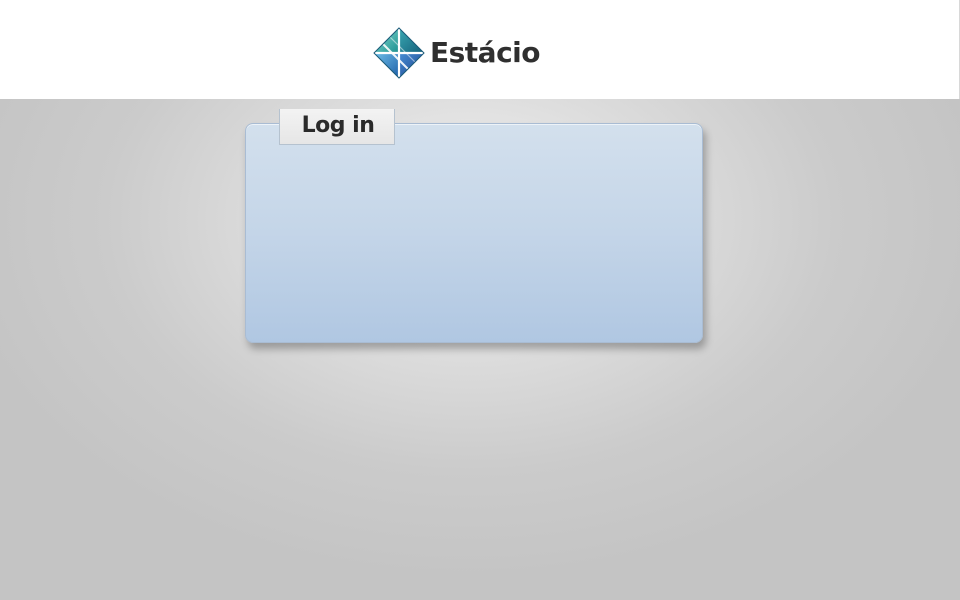  What do you see at coordinates (485, 52) in the screenshot?
I see `brand-name: Estácio` at bounding box center [485, 52].